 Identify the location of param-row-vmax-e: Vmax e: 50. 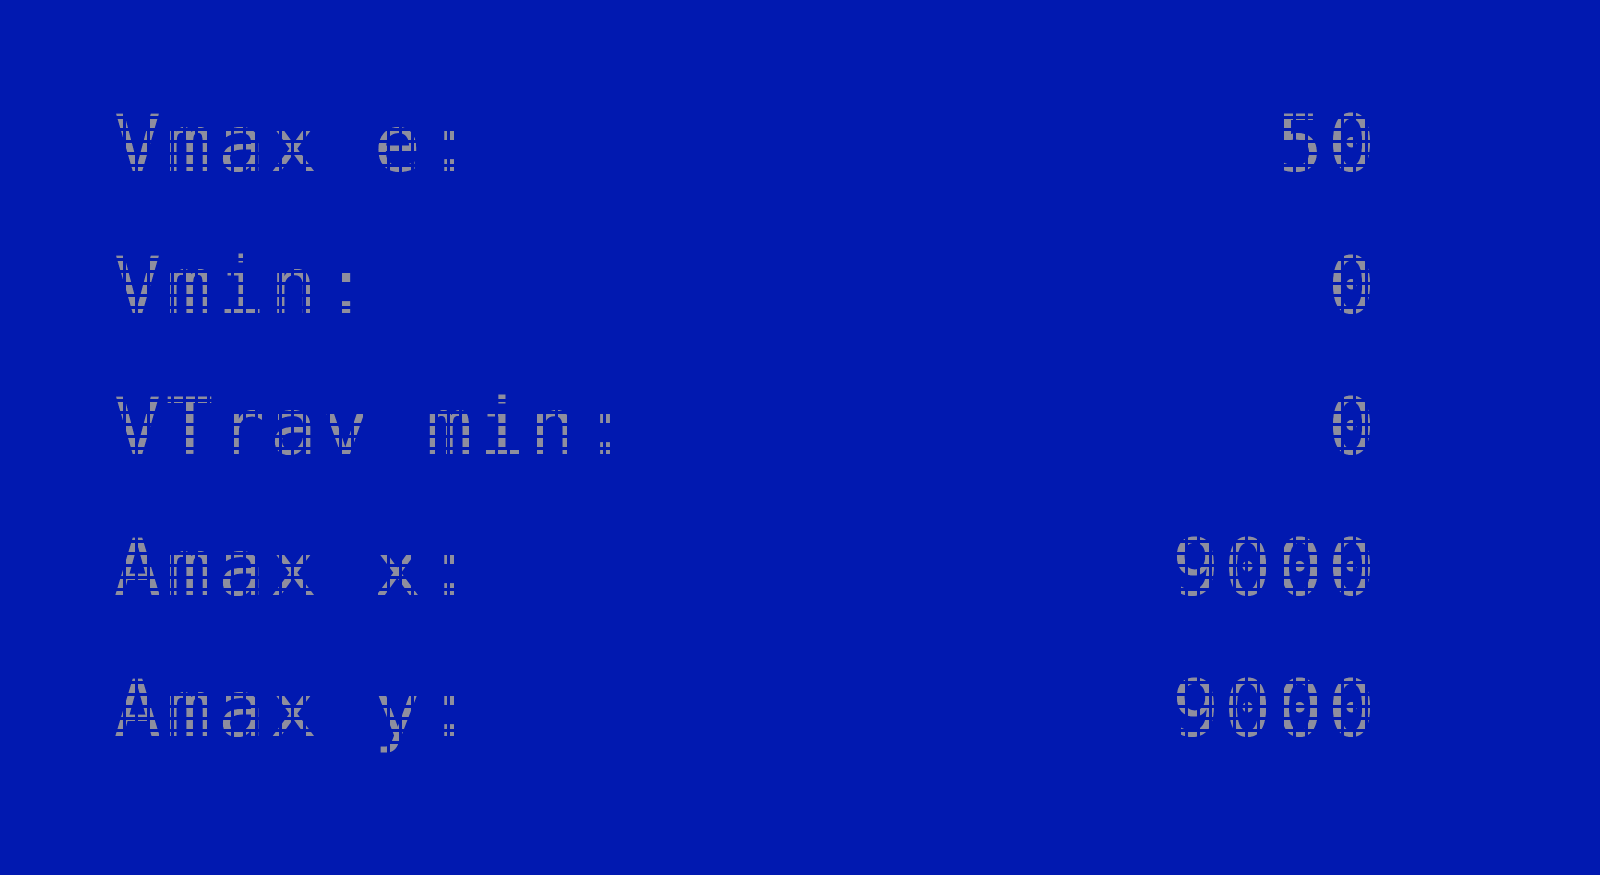
(747, 145).